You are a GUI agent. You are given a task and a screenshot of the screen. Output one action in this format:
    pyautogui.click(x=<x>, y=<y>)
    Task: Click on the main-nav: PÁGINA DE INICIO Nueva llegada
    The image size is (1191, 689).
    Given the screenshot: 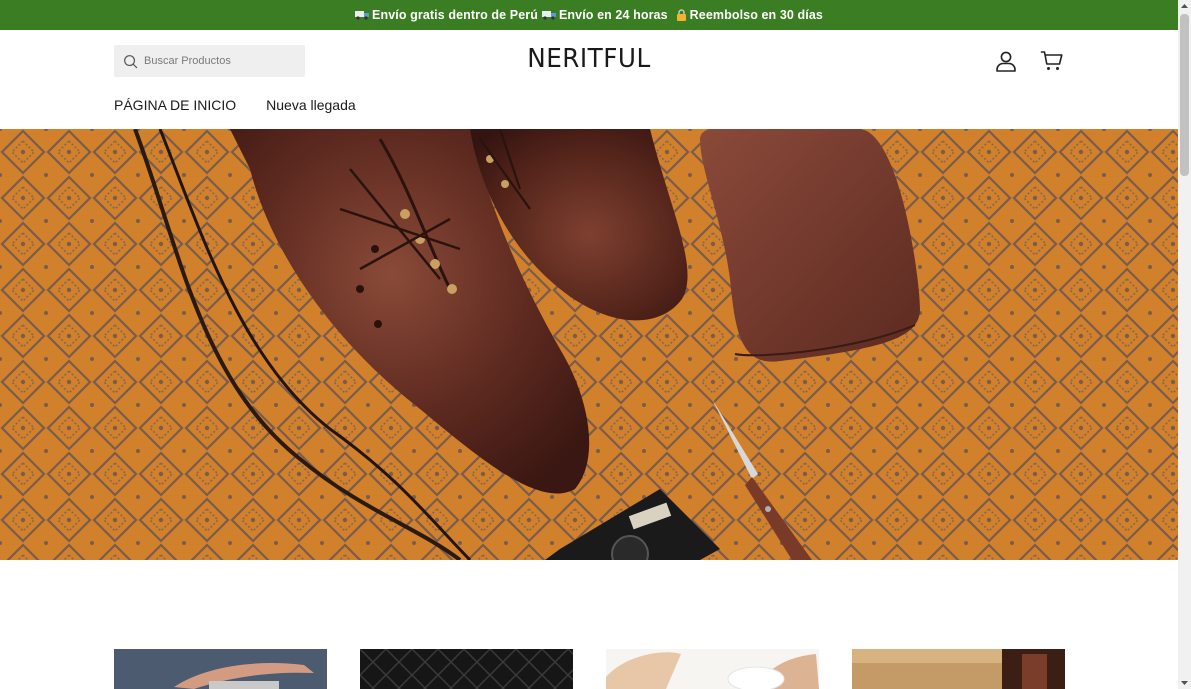 What is the action you would take?
    pyautogui.click(x=235, y=105)
    